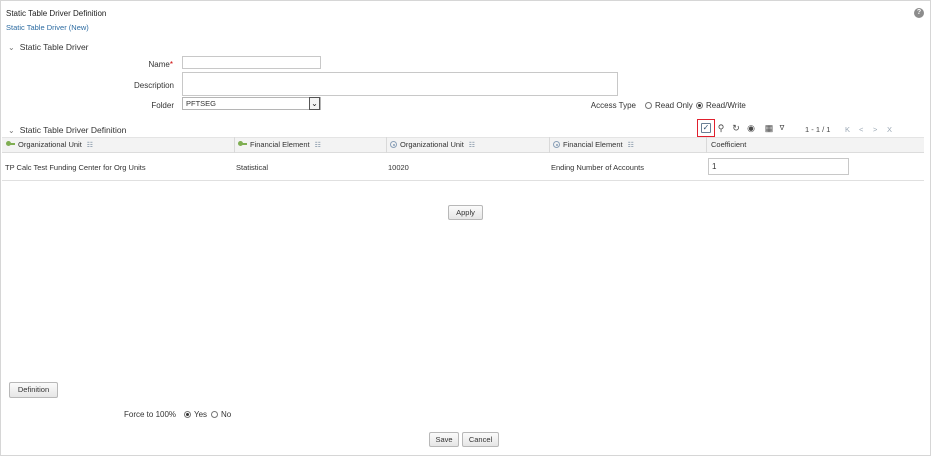 The height and width of the screenshot is (456, 931). Describe the element at coordinates (861, 129) in the screenshot. I see `prev-page-icon: <` at that location.